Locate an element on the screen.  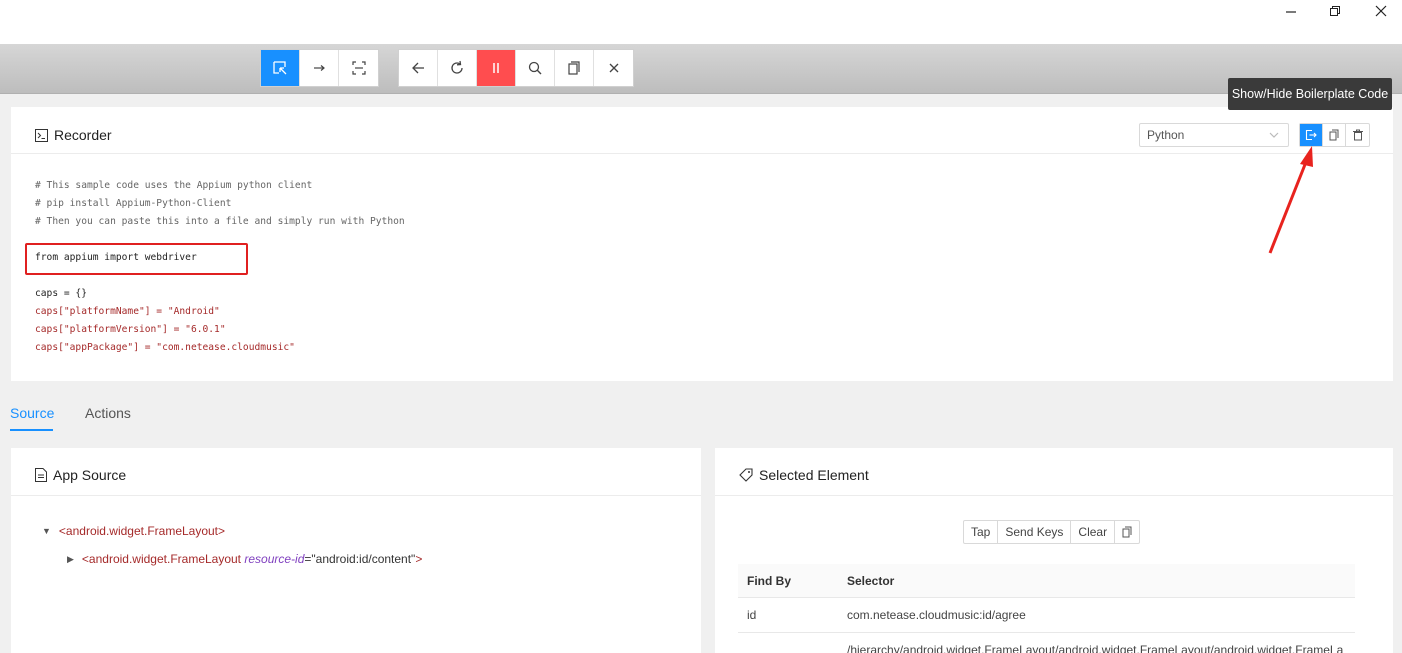
find-by-cell: id is located at coordinates (752, 615).